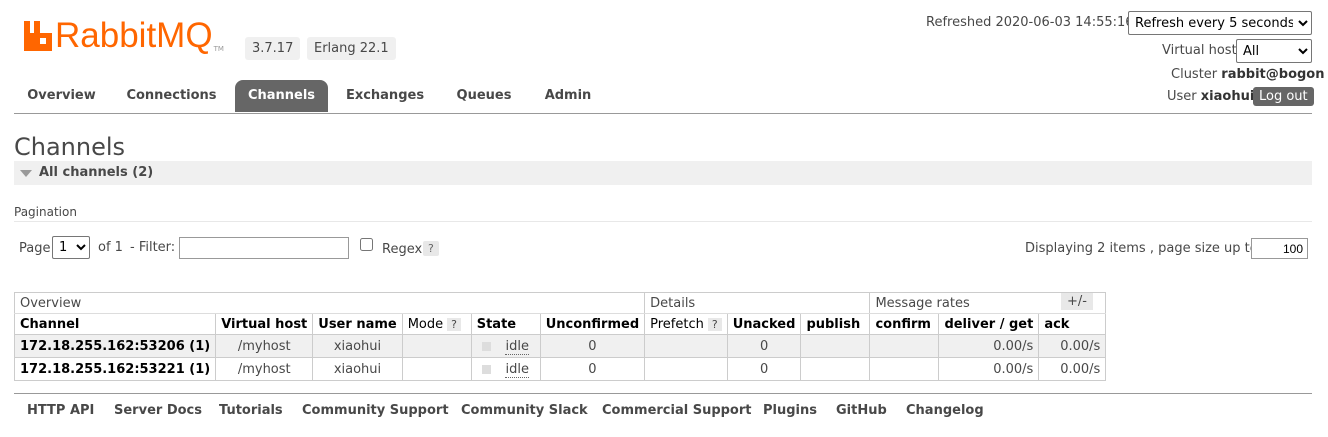 This screenshot has width=1328, height=437. I want to click on page-select: 1, so click(71, 247).